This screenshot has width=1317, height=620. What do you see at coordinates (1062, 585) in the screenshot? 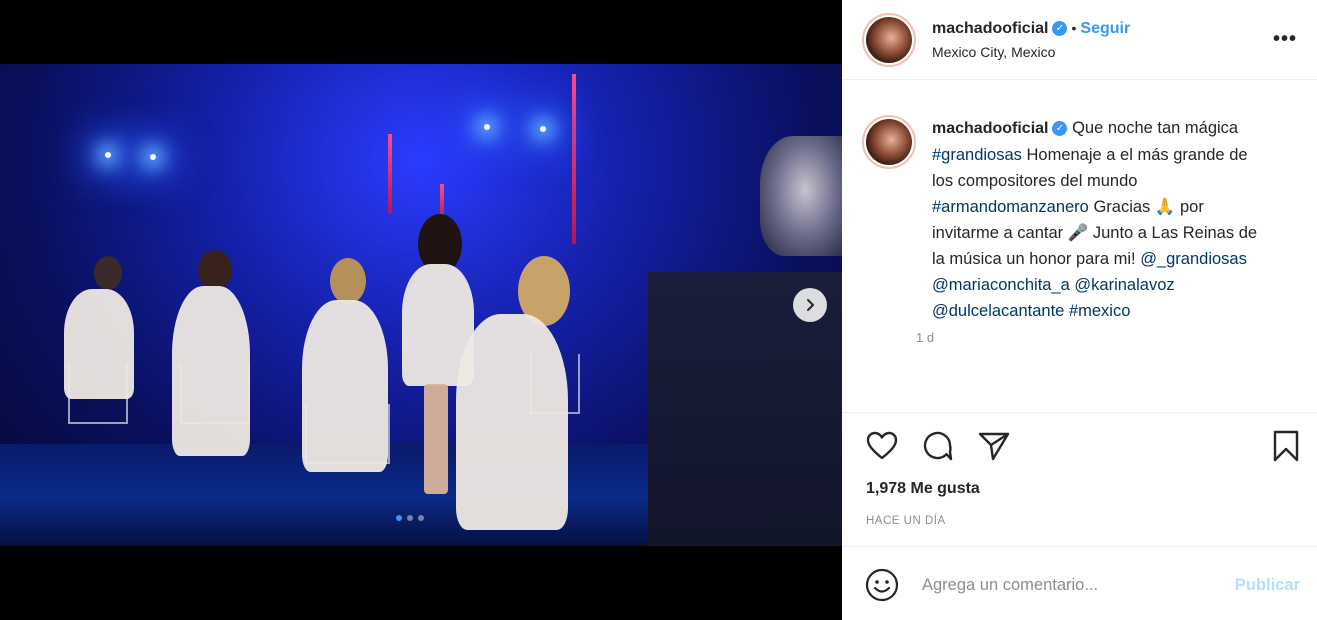
I see `comment-input` at bounding box center [1062, 585].